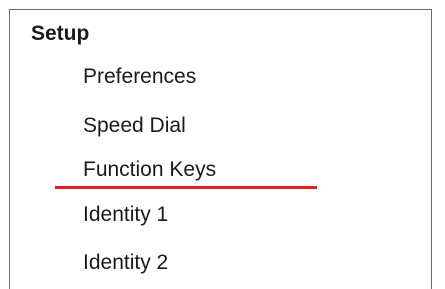 The height and width of the screenshot is (289, 445). I want to click on menu-item-preferences: Preferences, so click(139, 77).